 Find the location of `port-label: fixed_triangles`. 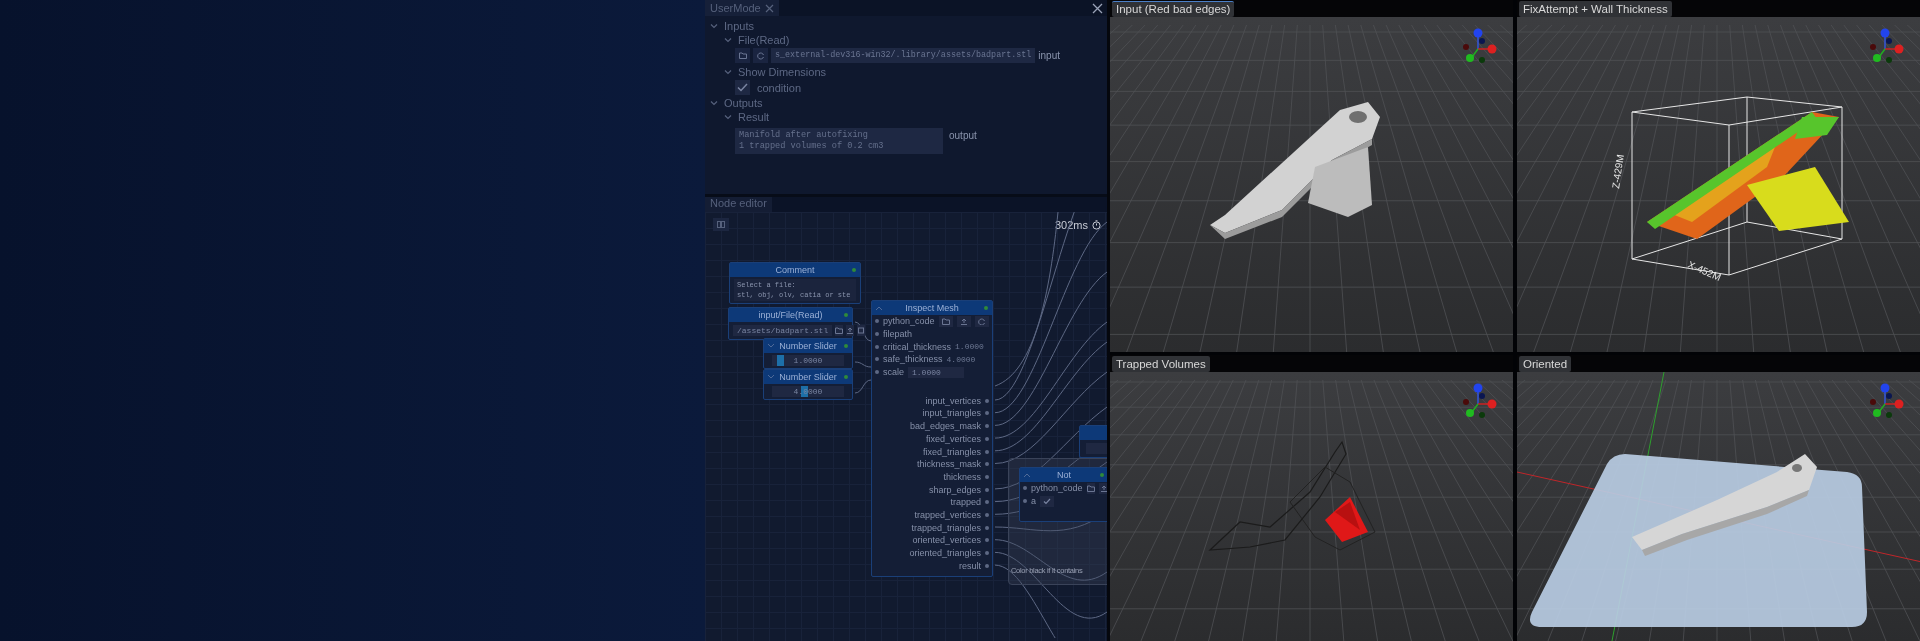

port-label: fixed_triangles is located at coordinates (951, 451).